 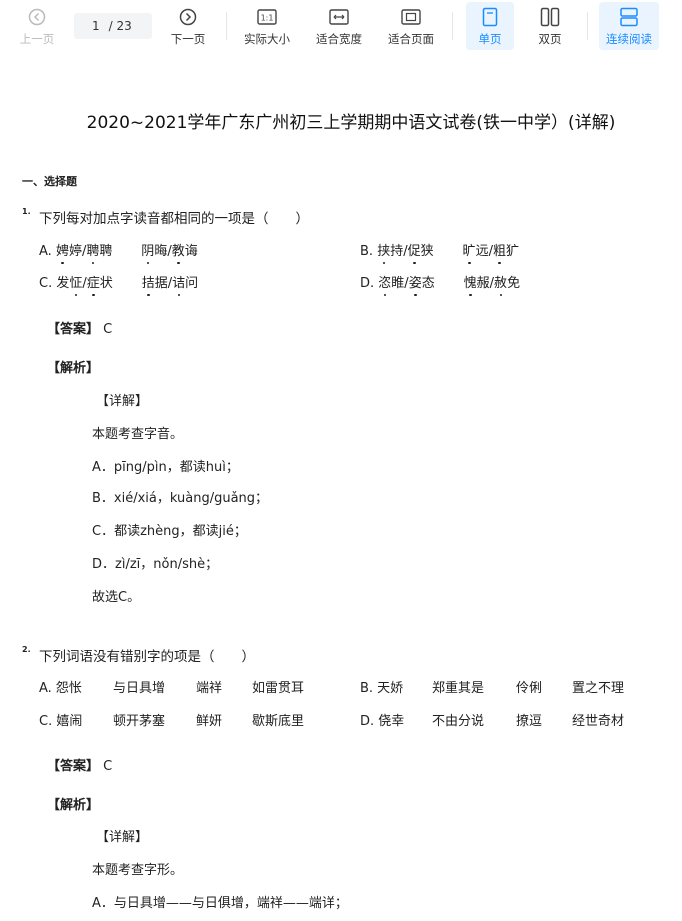 I want to click on option-b: B. 挟持/促狭 旷远/粗犷, so click(x=439, y=252).